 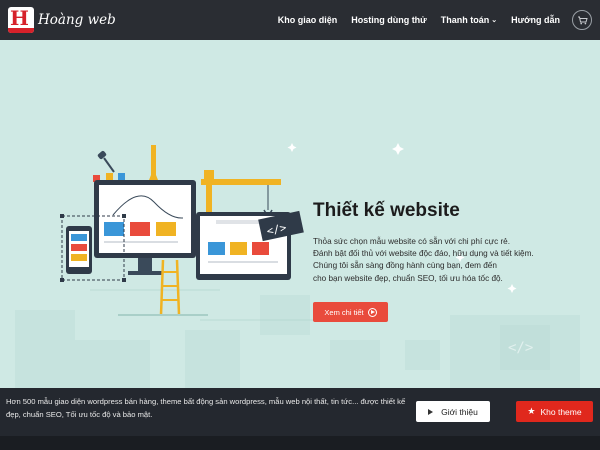 What do you see at coordinates (300, 443) in the screenshot?
I see `footer-strip` at bounding box center [300, 443].